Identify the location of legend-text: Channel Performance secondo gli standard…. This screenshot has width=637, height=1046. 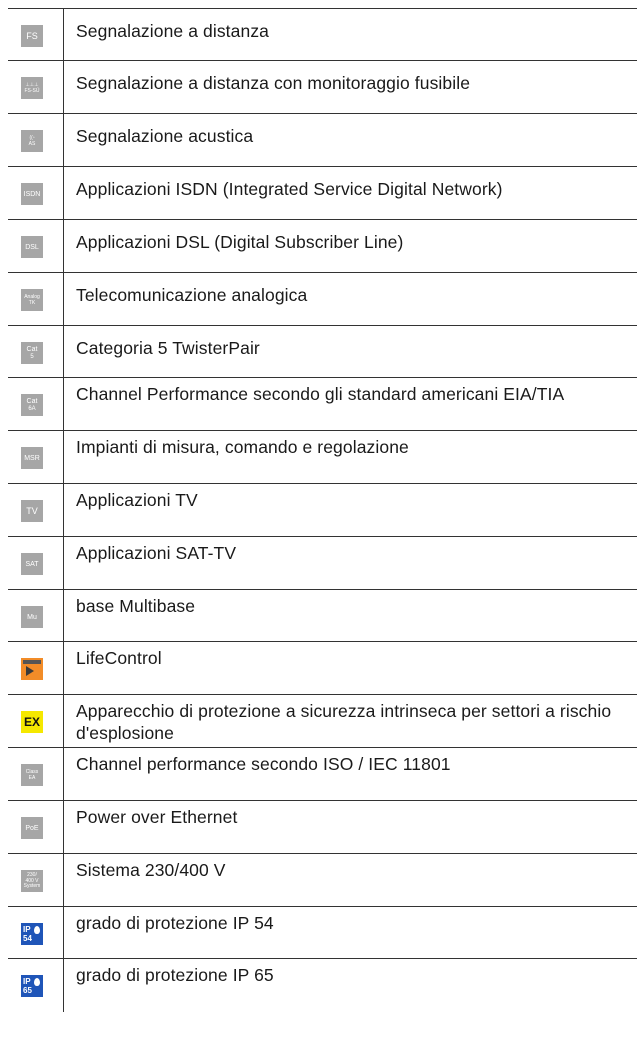
(350, 404).